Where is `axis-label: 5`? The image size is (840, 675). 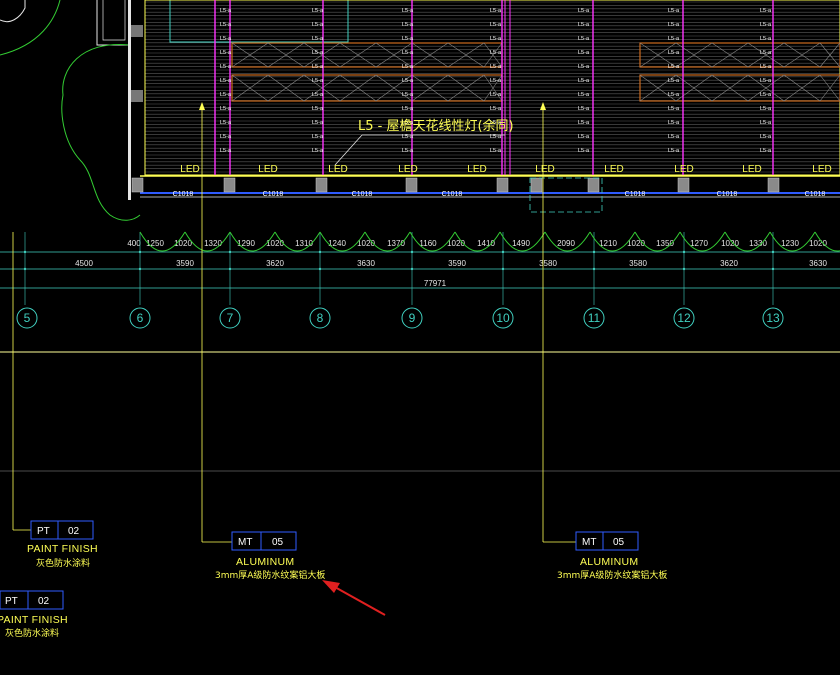
axis-label: 5 is located at coordinates (27, 318).